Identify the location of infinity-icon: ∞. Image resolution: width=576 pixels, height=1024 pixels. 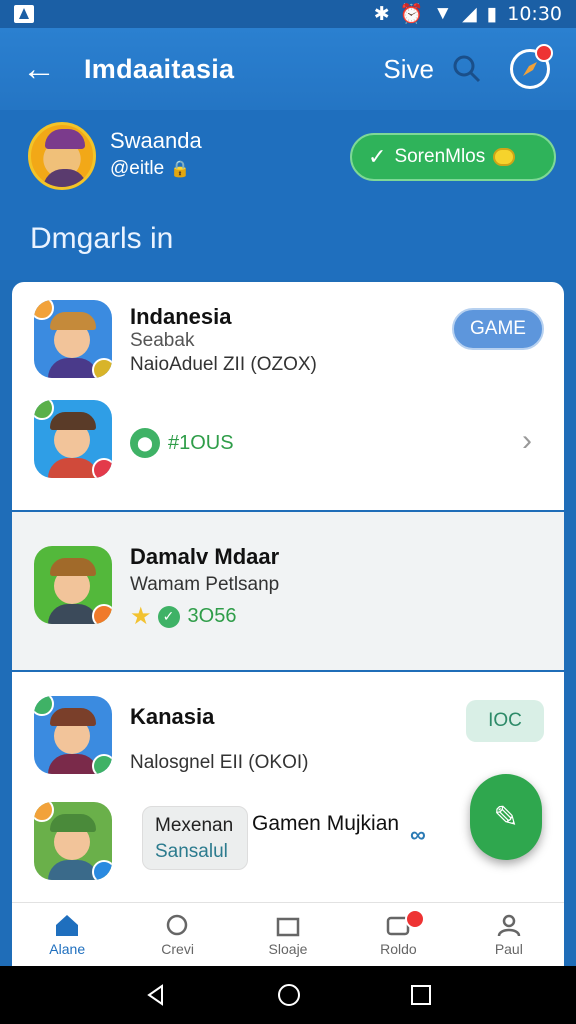
(418, 834).